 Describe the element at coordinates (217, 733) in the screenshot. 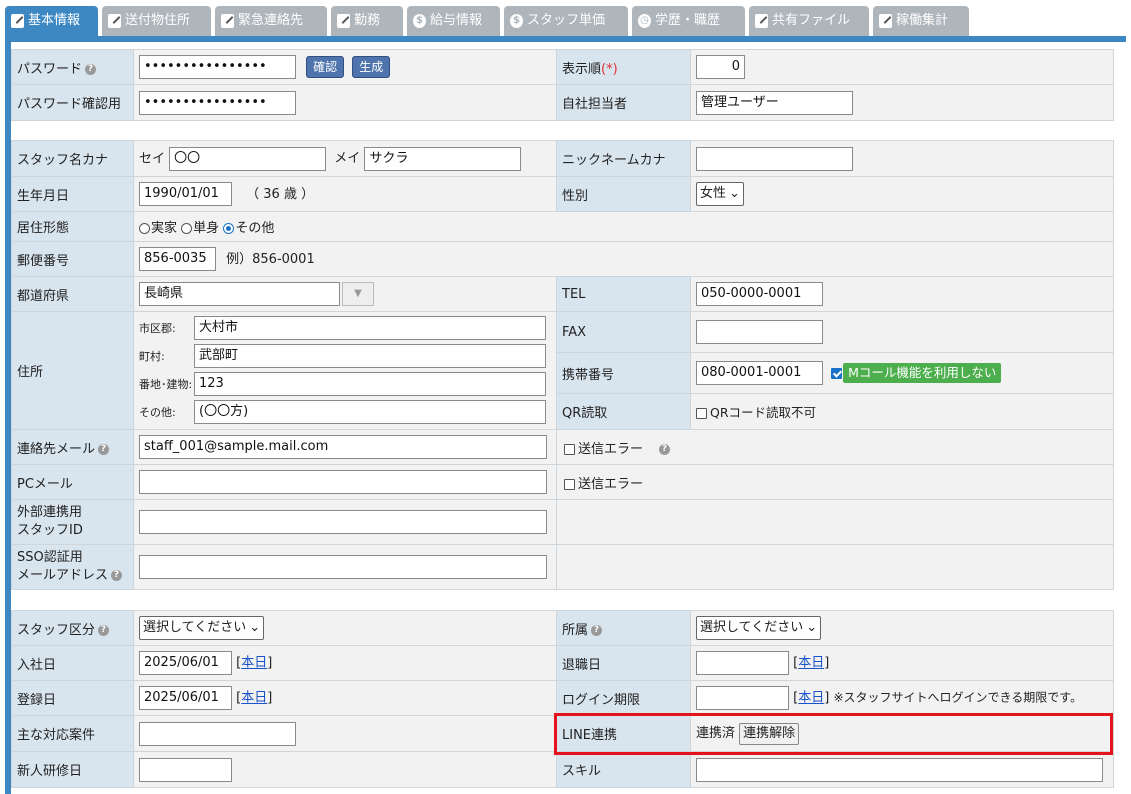

I see `cases-input` at that location.